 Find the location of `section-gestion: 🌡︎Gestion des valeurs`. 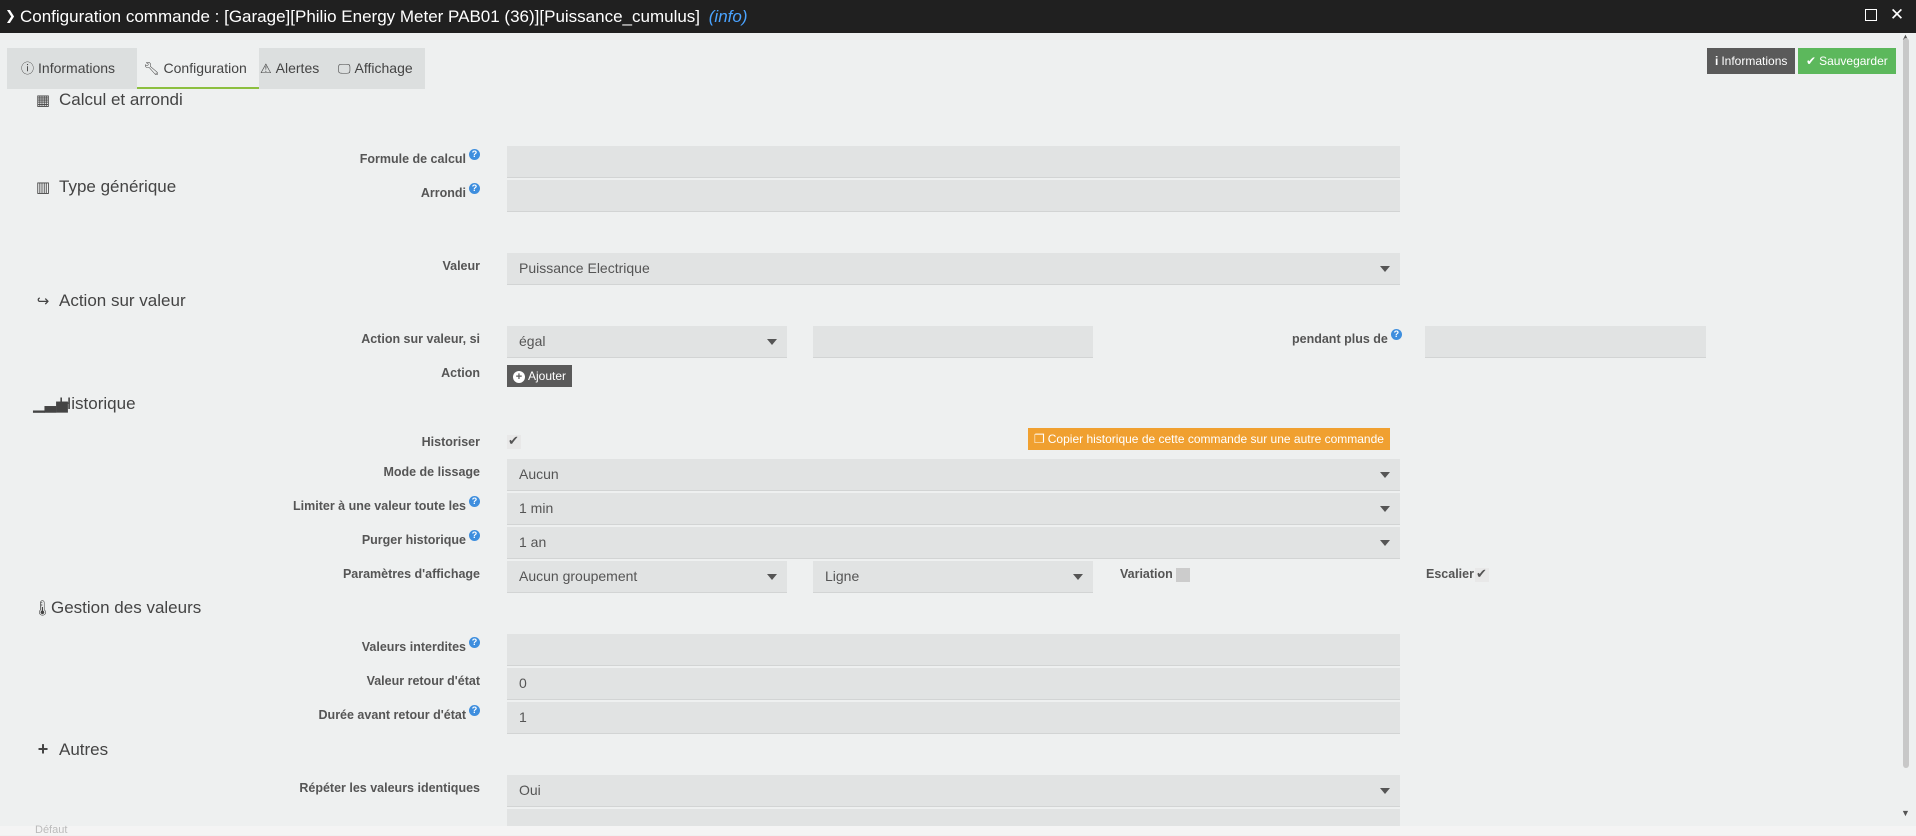

section-gestion: 🌡︎Gestion des valeurs is located at coordinates (117, 608).